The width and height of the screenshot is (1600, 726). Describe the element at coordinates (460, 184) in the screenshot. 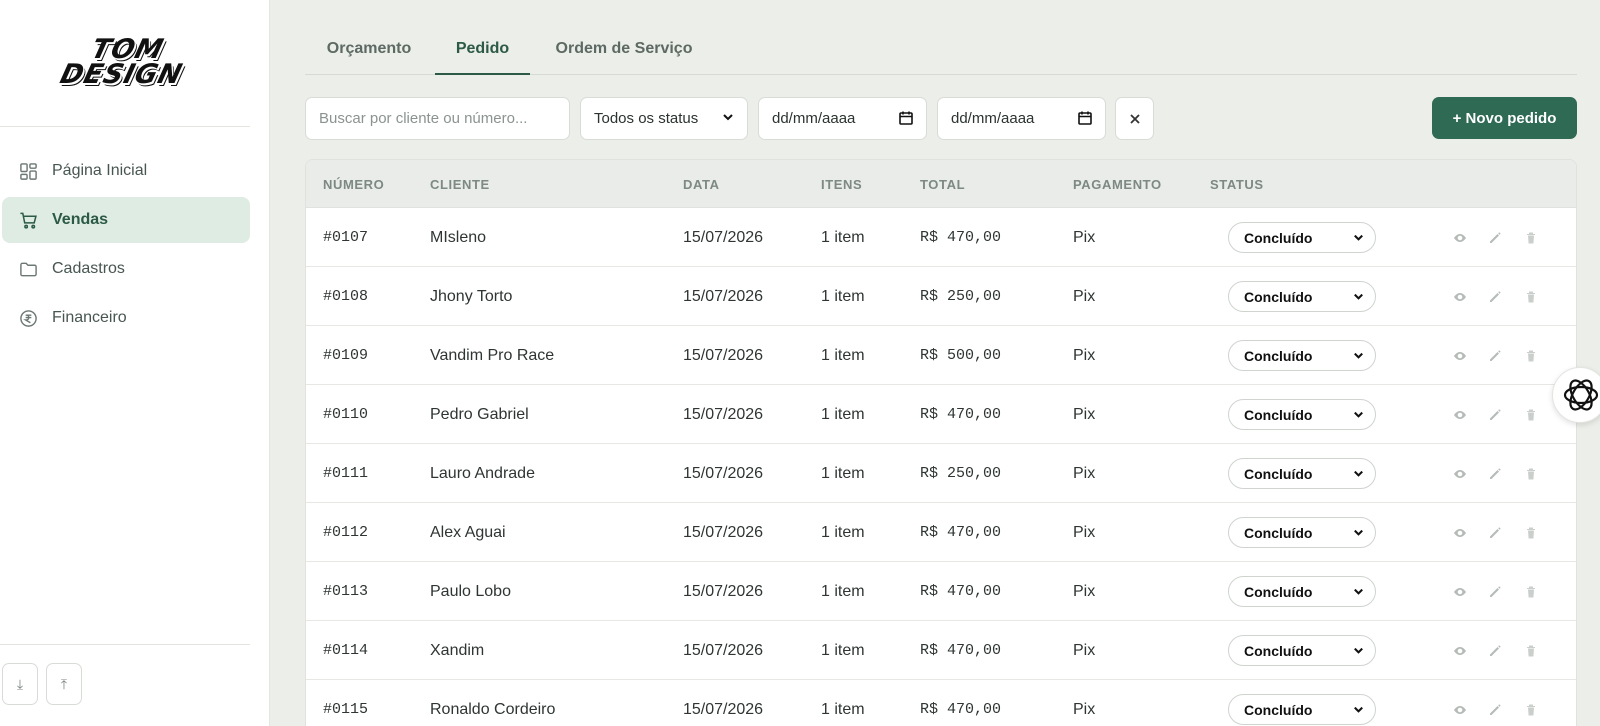

I see `column-header: CLIENTE` at that location.